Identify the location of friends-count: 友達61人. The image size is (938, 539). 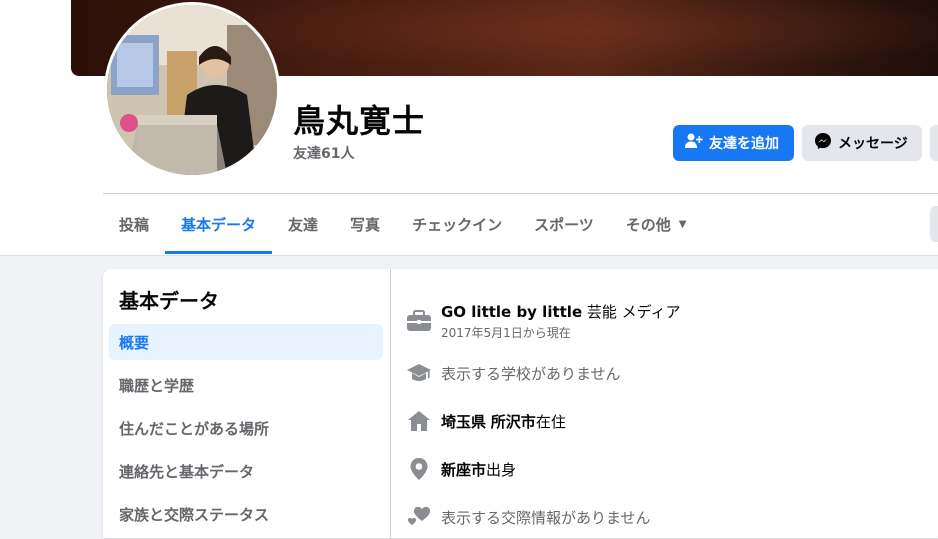
(323, 153).